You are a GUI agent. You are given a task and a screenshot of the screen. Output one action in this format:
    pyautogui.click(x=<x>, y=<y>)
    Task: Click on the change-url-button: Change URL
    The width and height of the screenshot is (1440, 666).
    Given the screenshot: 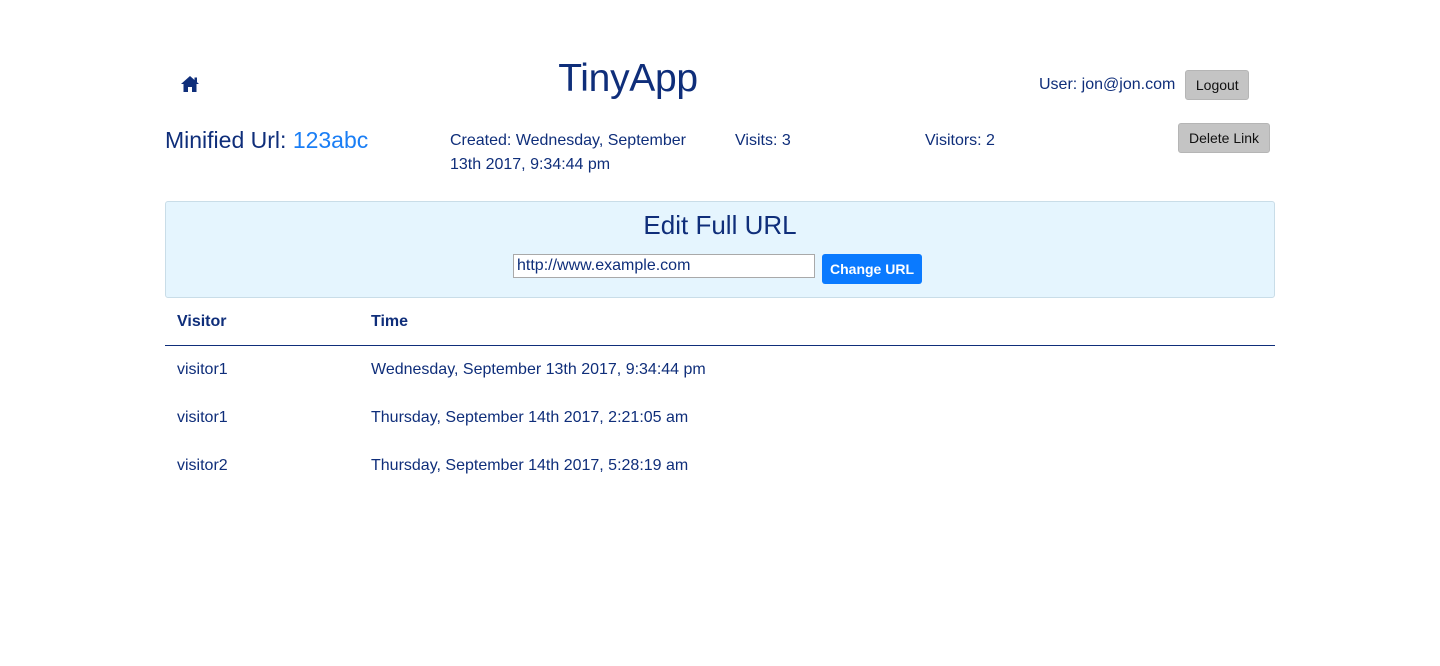 What is the action you would take?
    pyautogui.click(x=872, y=269)
    